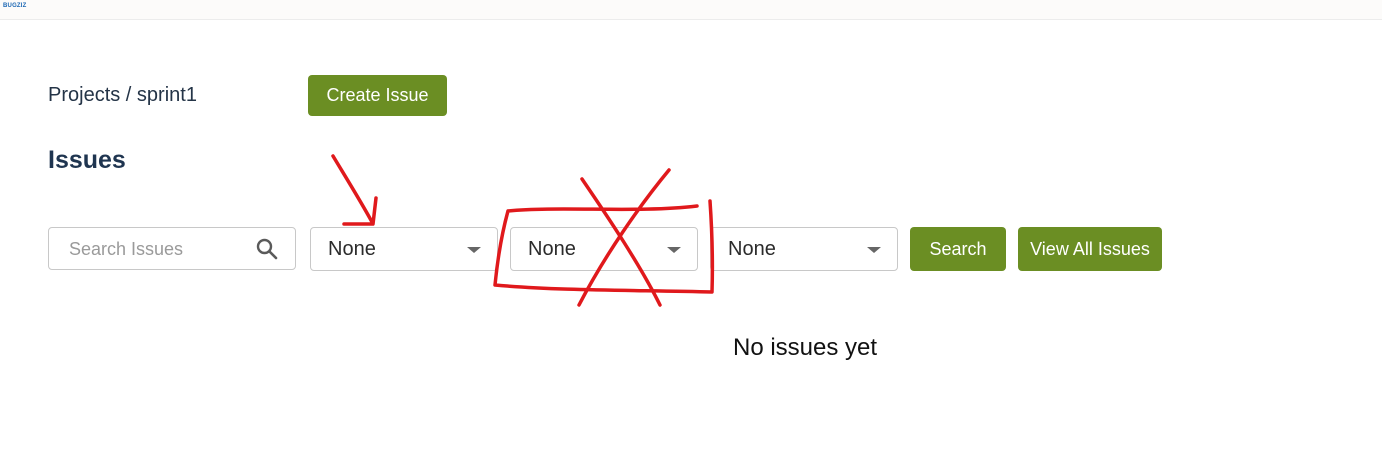  Describe the element at coordinates (122, 95) in the screenshot. I see `breadcrumb: Projects / sprint1` at that location.